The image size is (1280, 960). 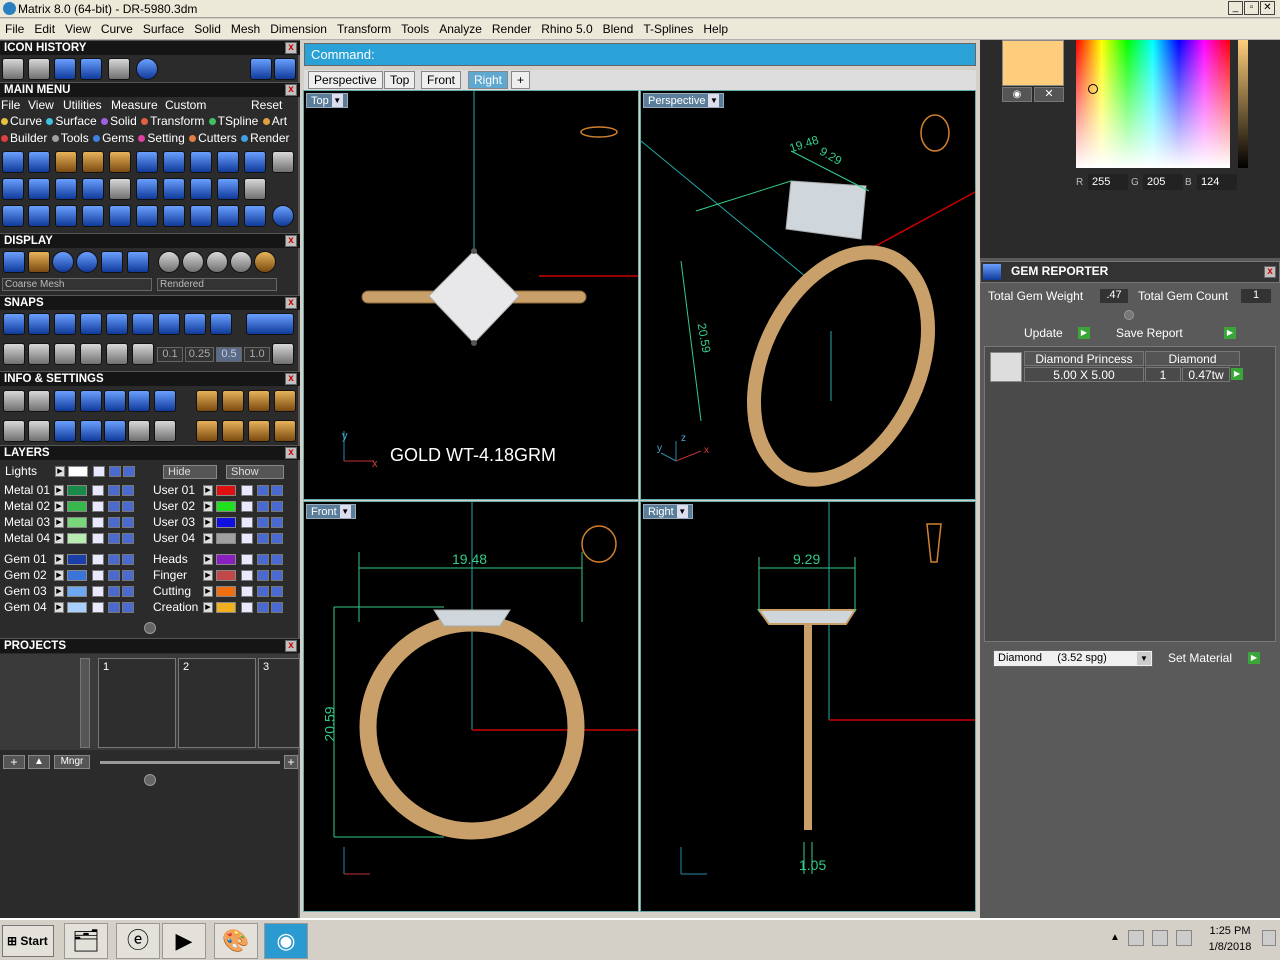 I want to click on layout-icon, so click(x=14, y=431).